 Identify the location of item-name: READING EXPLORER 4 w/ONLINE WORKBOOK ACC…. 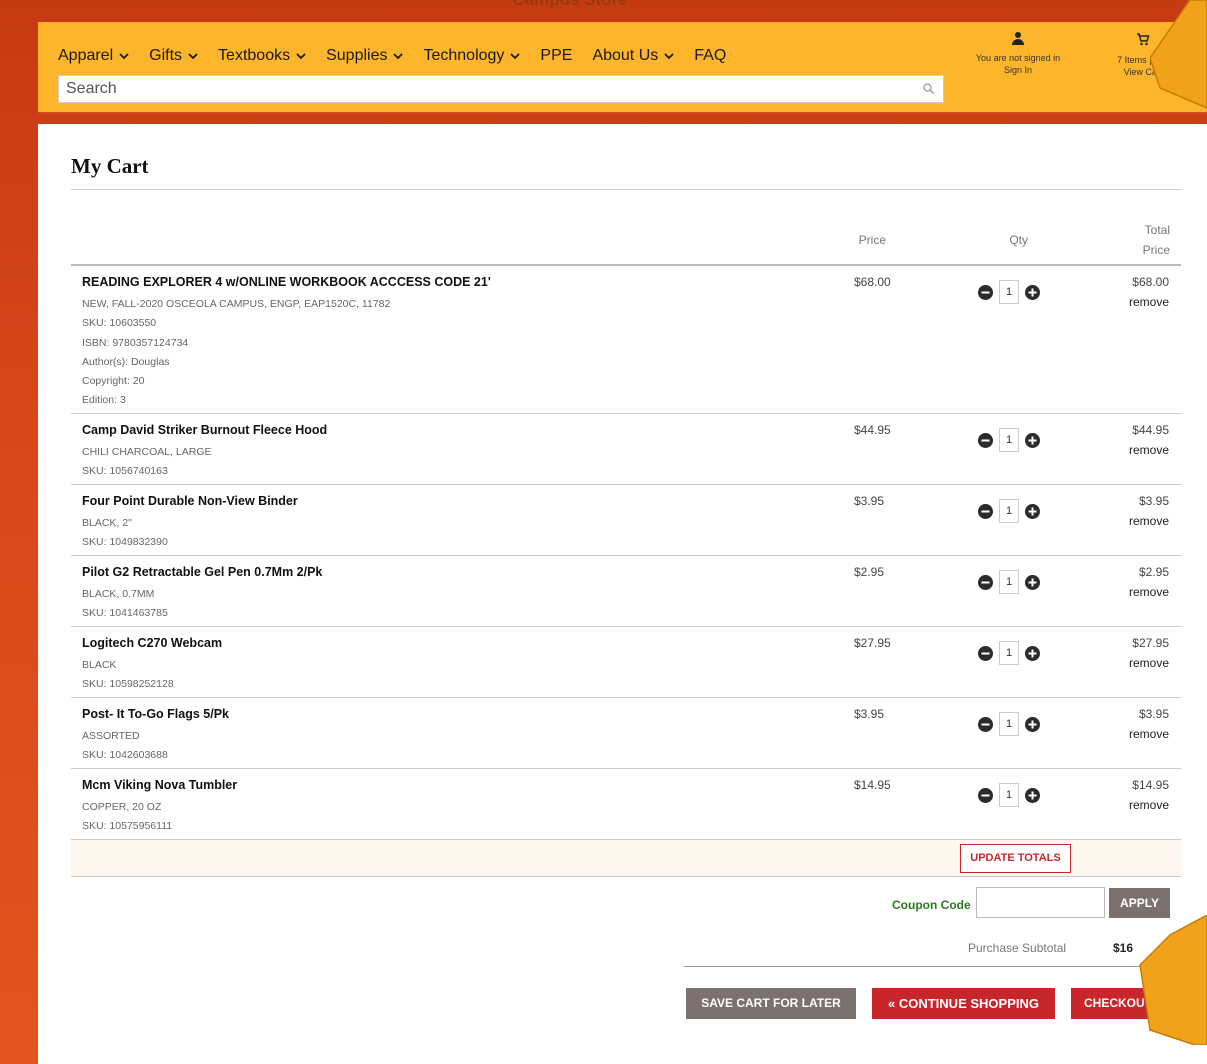
(286, 282).